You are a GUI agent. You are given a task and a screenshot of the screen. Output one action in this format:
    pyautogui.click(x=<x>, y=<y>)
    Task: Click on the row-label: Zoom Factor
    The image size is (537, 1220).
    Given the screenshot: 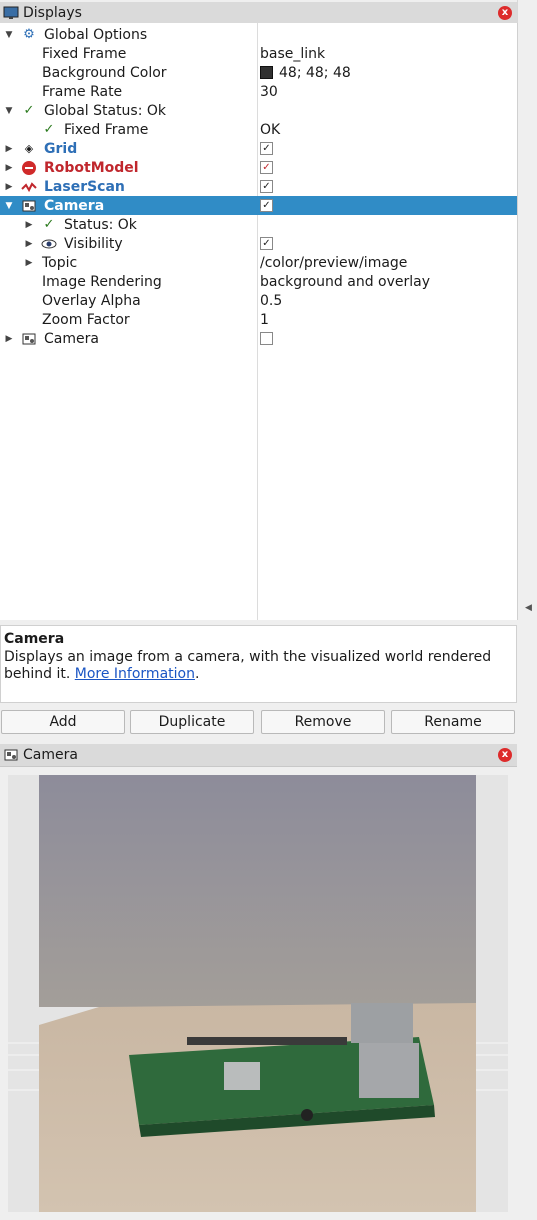 What is the action you would take?
    pyautogui.click(x=86, y=319)
    